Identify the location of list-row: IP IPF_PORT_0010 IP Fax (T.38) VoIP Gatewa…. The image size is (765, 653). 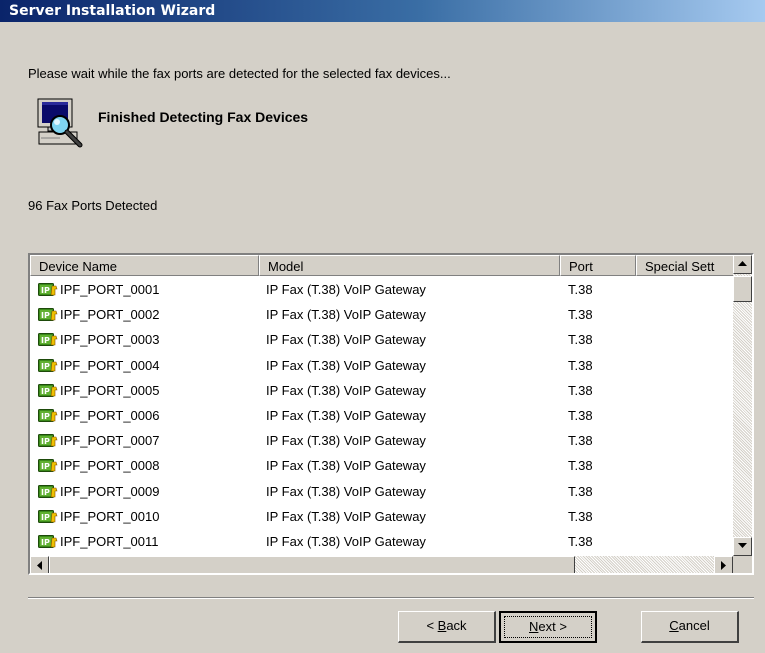
(381, 517).